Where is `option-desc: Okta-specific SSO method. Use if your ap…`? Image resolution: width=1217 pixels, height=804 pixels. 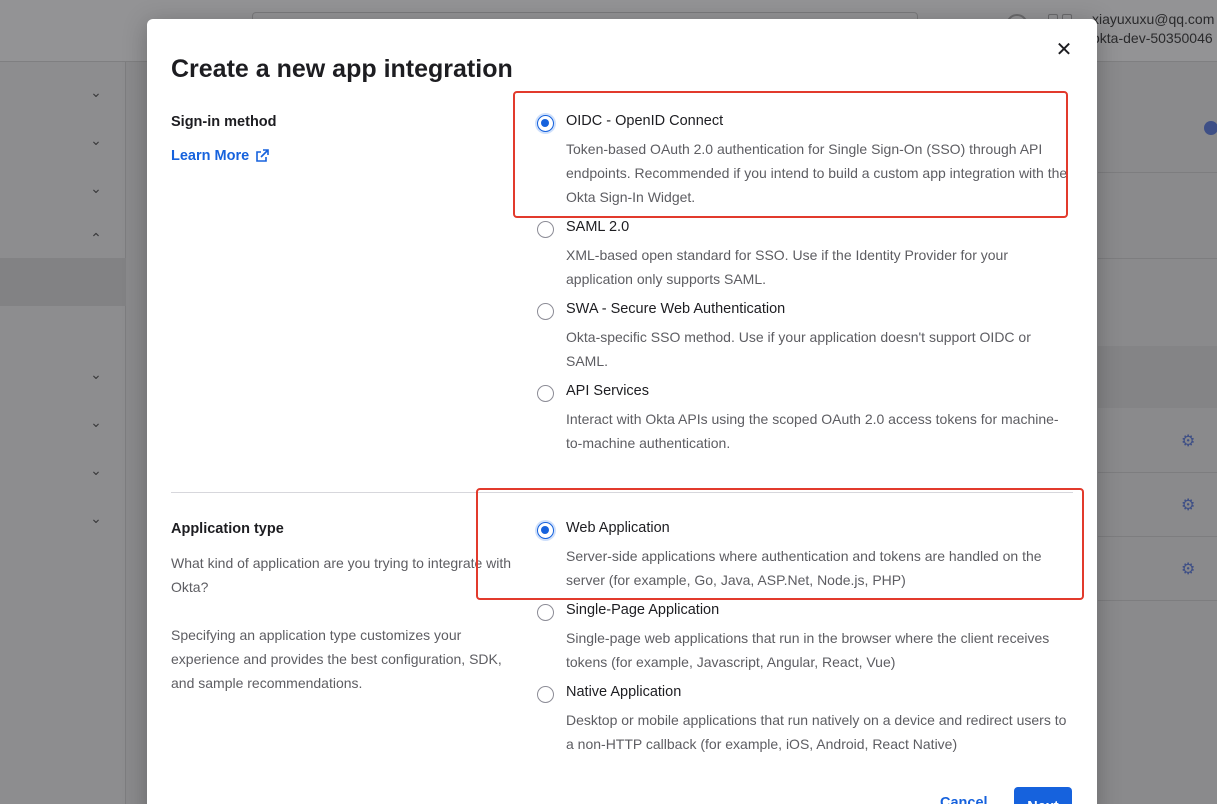 option-desc: Okta-specific SSO method. Use if your ap… is located at coordinates (798, 349).